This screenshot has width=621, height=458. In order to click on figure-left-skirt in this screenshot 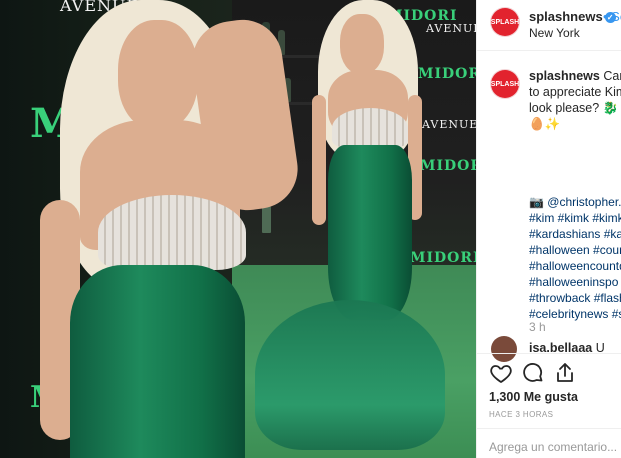, I will do `click(157, 361)`.